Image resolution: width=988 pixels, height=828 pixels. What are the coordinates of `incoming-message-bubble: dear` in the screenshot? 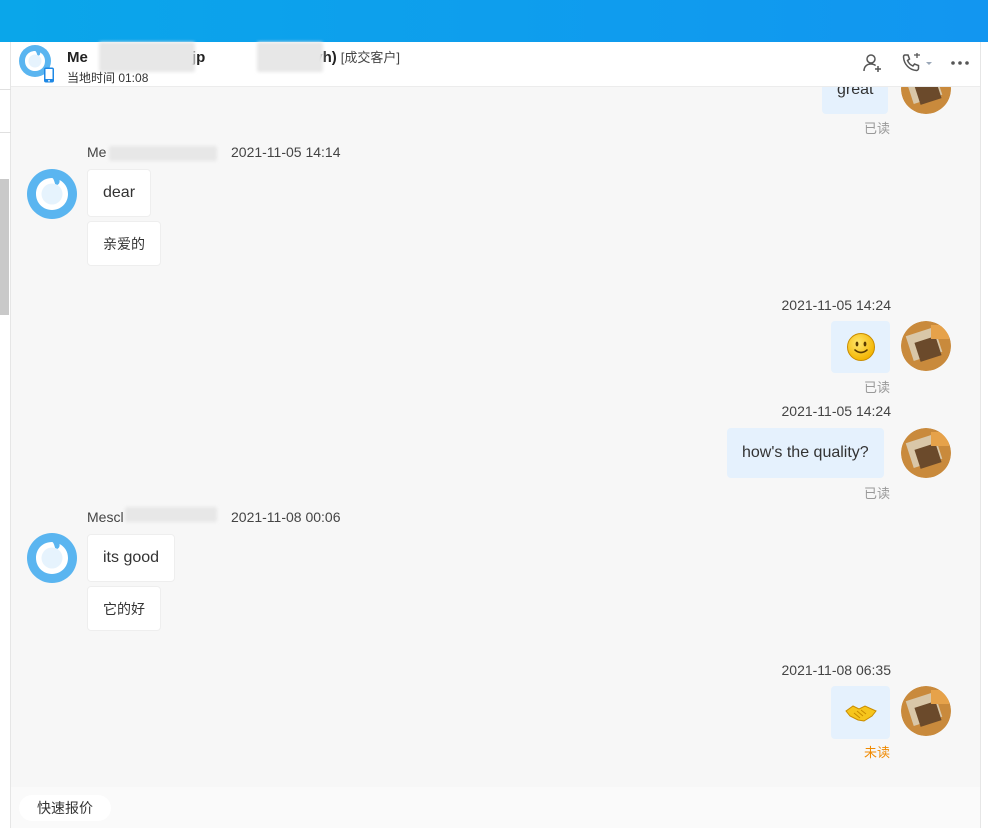 It's located at (119, 193).